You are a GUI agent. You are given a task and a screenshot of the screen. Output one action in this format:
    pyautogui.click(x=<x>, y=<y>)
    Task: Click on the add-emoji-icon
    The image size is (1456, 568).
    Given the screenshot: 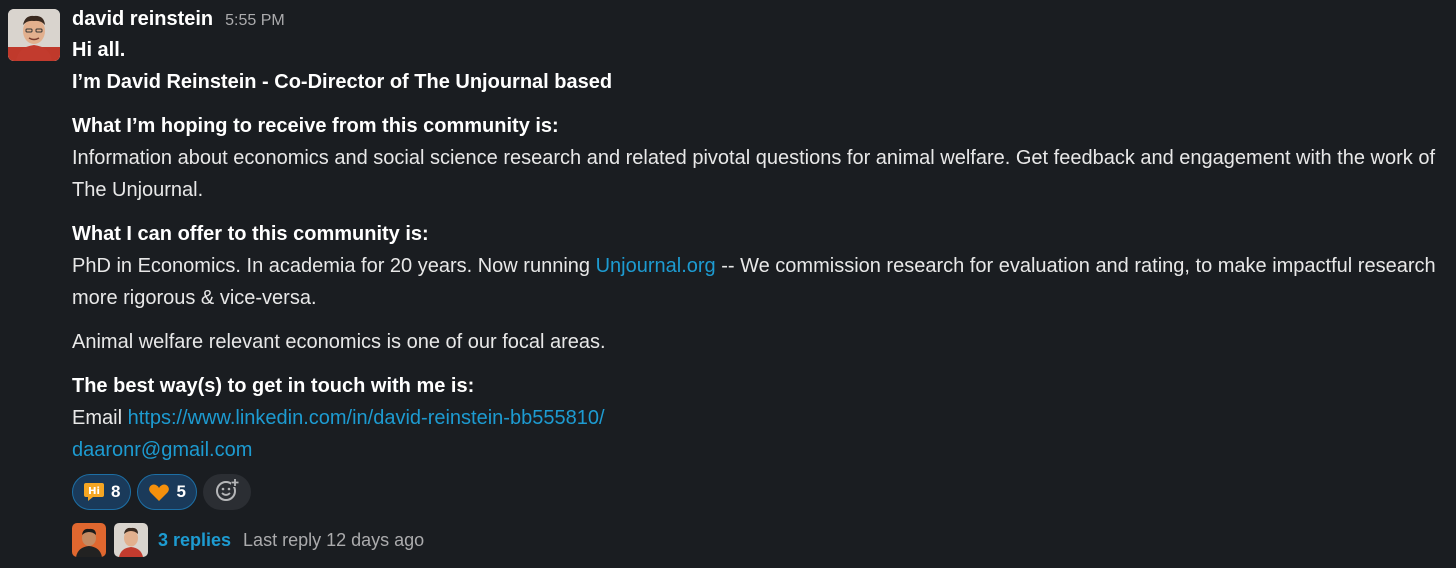 What is the action you would take?
    pyautogui.click(x=227, y=492)
    